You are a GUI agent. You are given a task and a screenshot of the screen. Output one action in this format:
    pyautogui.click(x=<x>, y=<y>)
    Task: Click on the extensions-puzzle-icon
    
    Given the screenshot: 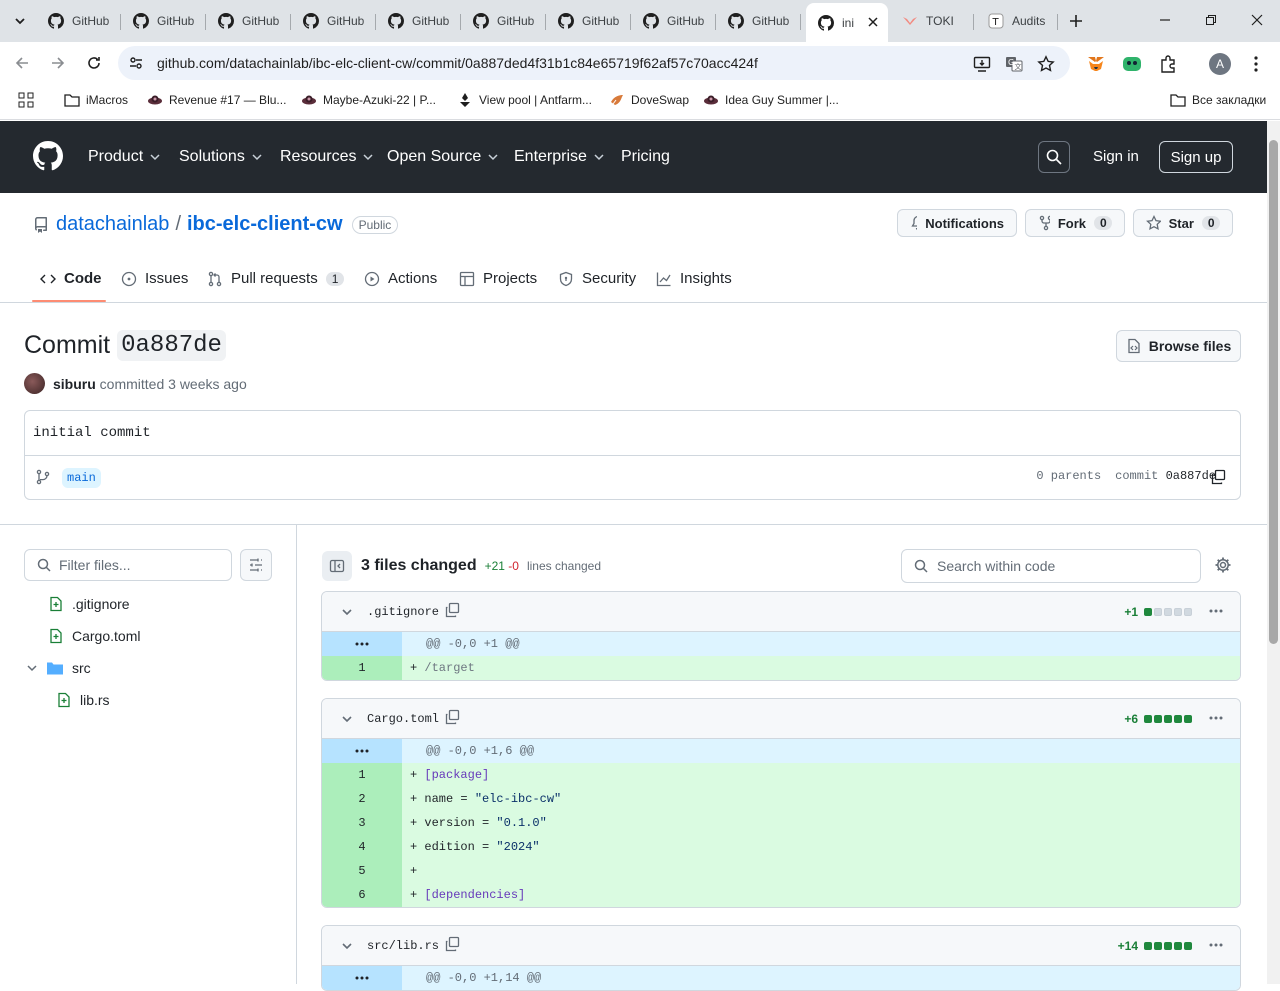 What is the action you would take?
    pyautogui.click(x=1168, y=64)
    